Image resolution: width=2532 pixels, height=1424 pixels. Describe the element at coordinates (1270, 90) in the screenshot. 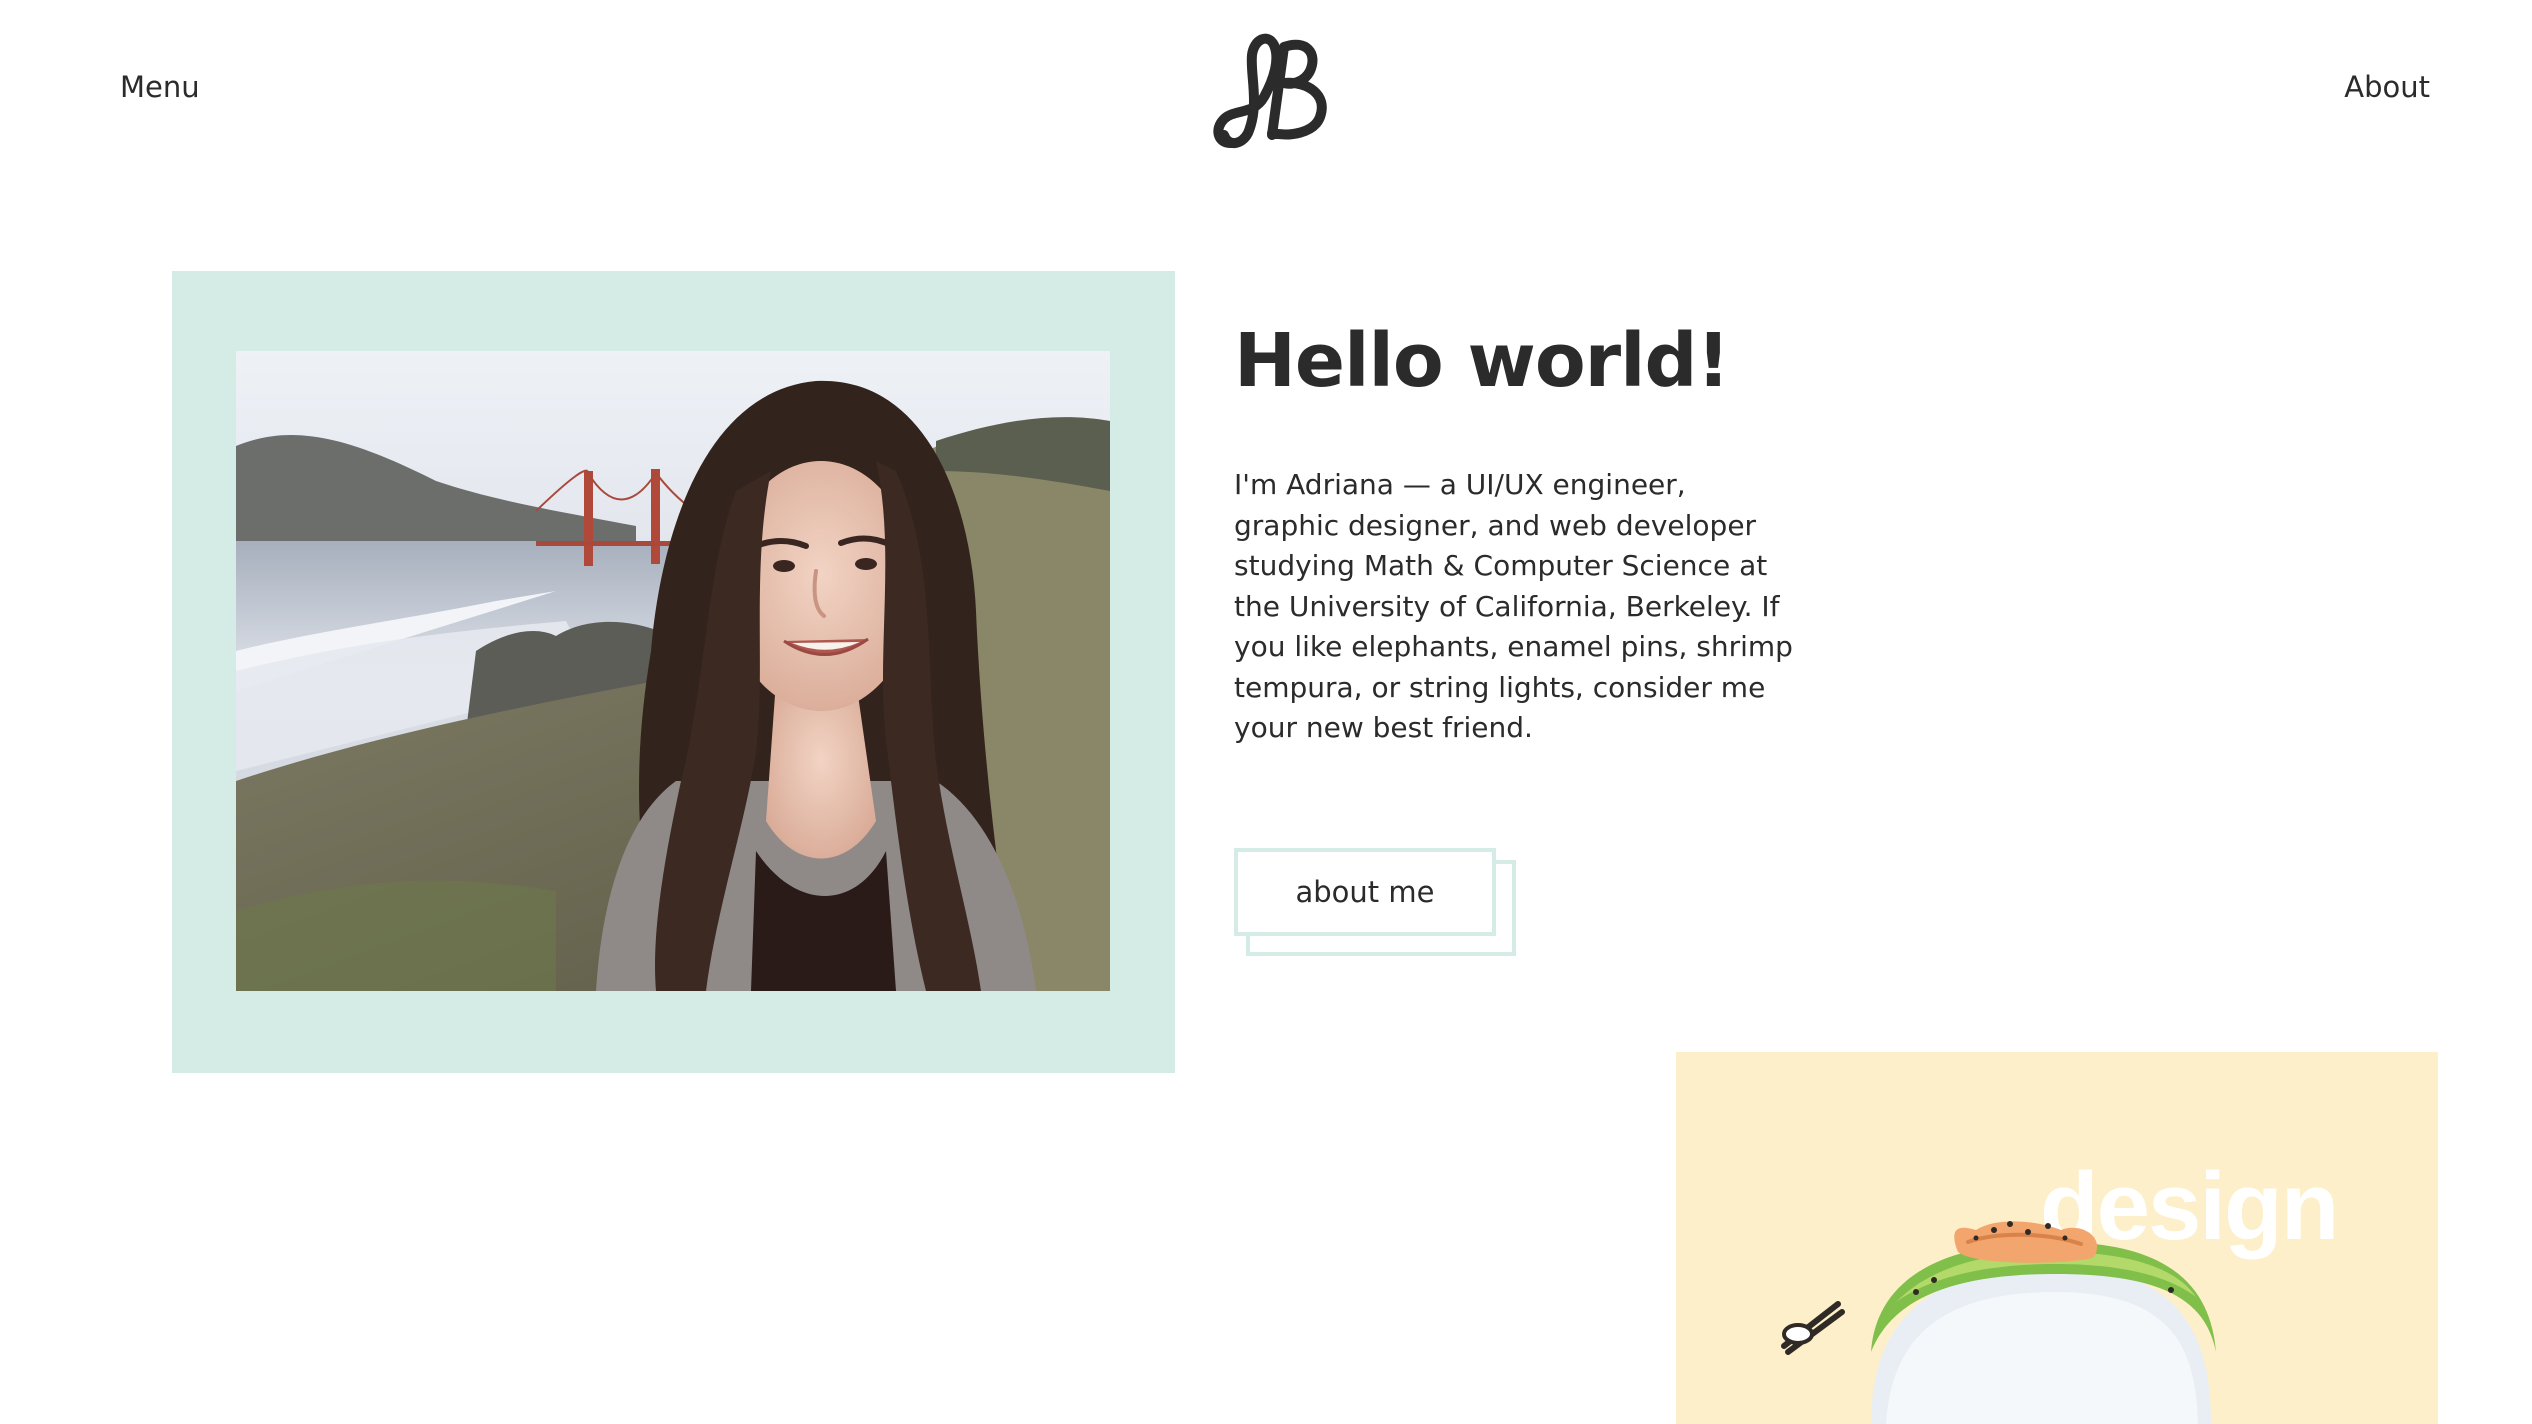

I see `logo-icon` at that location.